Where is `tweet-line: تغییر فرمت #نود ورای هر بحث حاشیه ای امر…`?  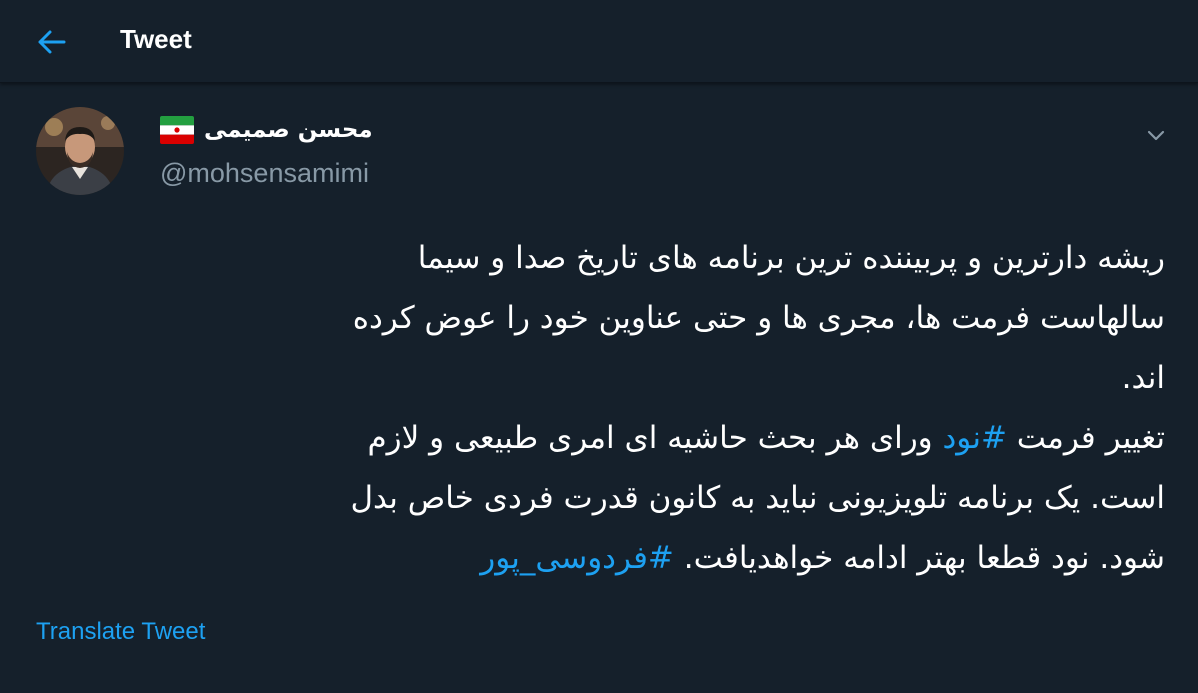 tweet-line: تغییر فرمت #نود ورای هر بحث حاشیه ای امر… is located at coordinates (612, 438).